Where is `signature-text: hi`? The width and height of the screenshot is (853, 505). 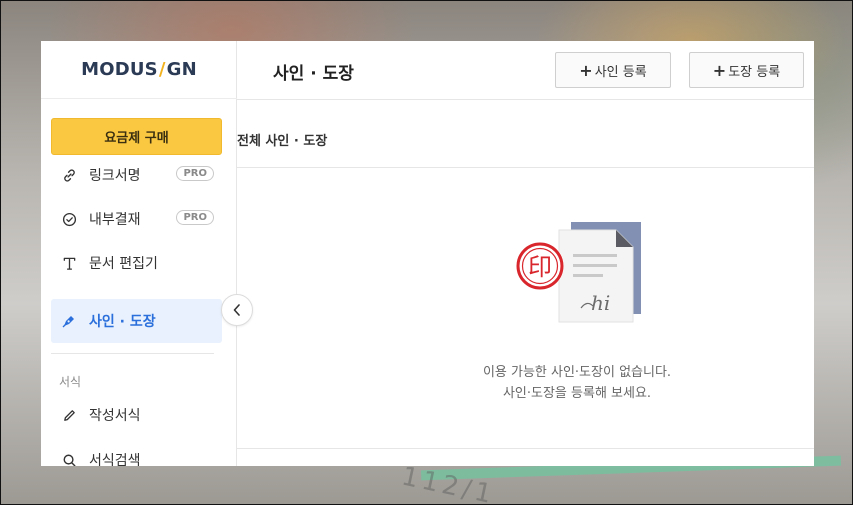
signature-text: hi is located at coordinates (600, 303).